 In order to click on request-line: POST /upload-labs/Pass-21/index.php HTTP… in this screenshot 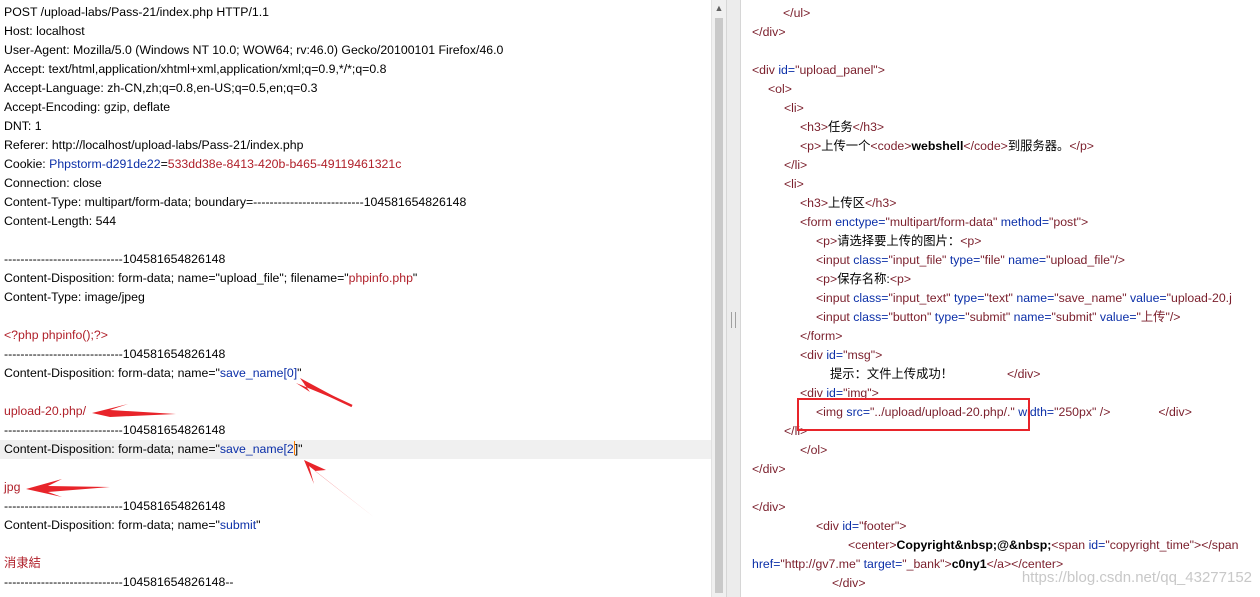, I will do `click(136, 12)`.